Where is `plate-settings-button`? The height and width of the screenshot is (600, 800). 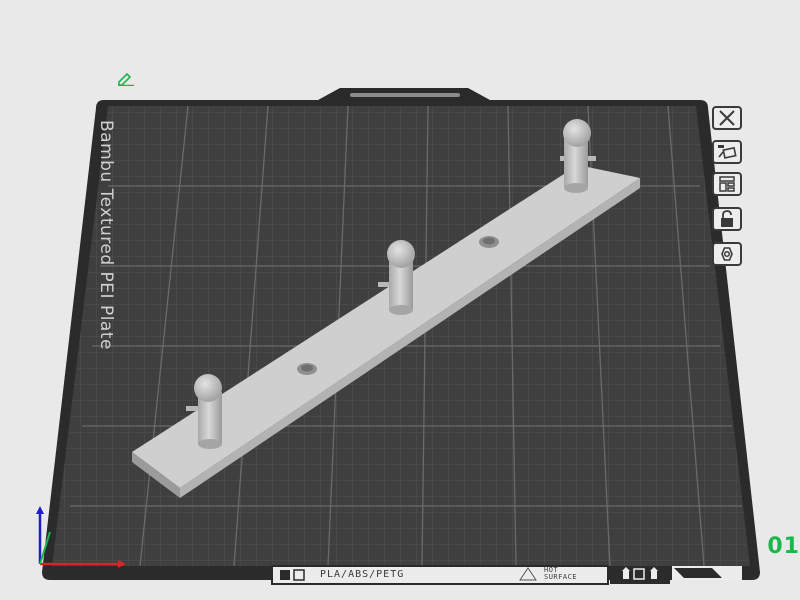
plate-settings-button is located at coordinates (727, 254).